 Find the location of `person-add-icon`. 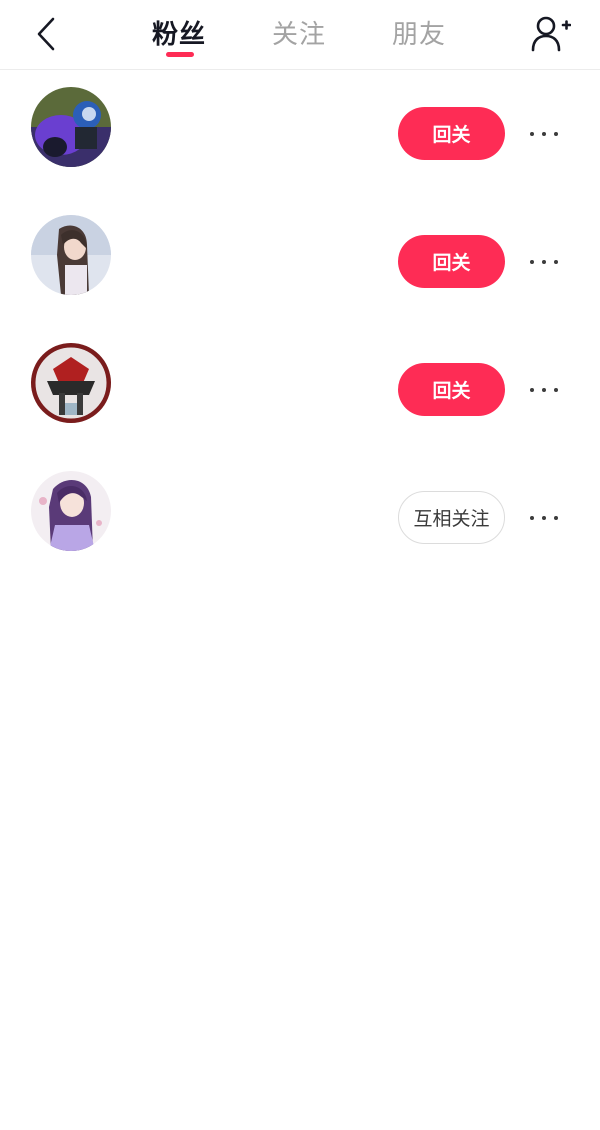

person-add-icon is located at coordinates (551, 34).